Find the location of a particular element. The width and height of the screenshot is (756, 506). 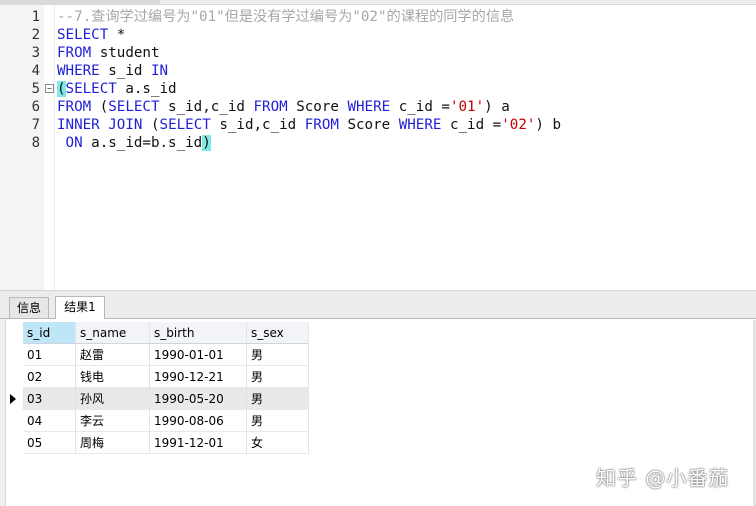

code-line: 8 ON a.s_id=b.s_id) is located at coordinates (378, 143).